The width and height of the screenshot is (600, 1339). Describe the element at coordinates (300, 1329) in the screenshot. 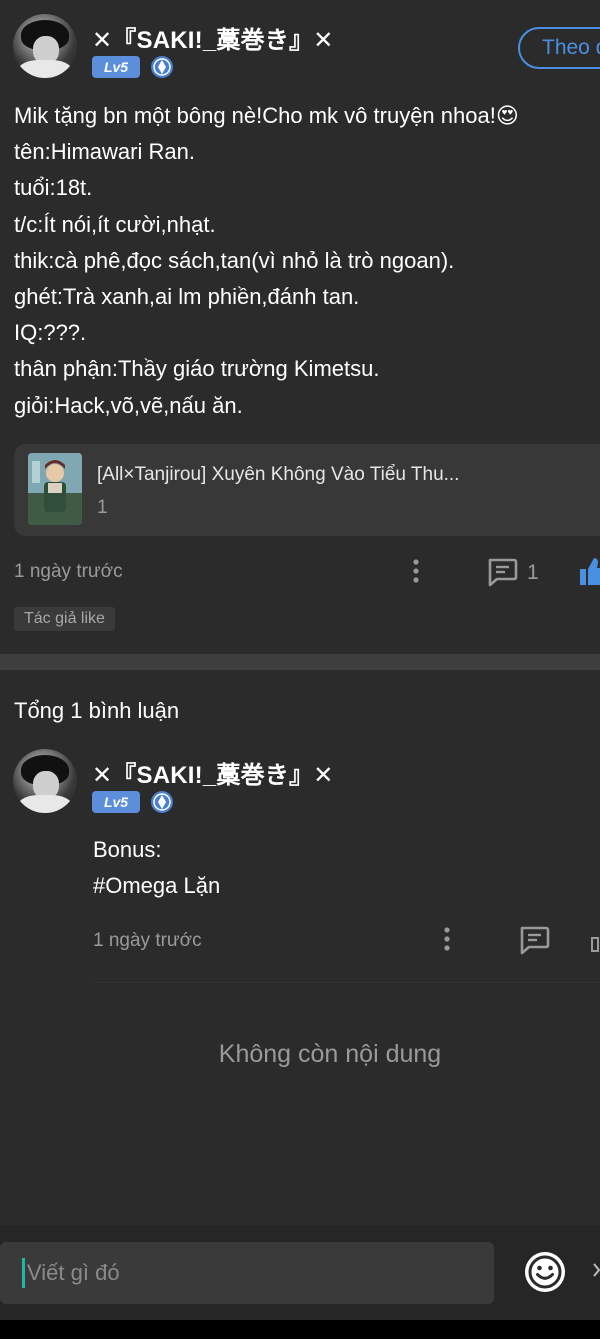

I see `system-nav-strip` at that location.